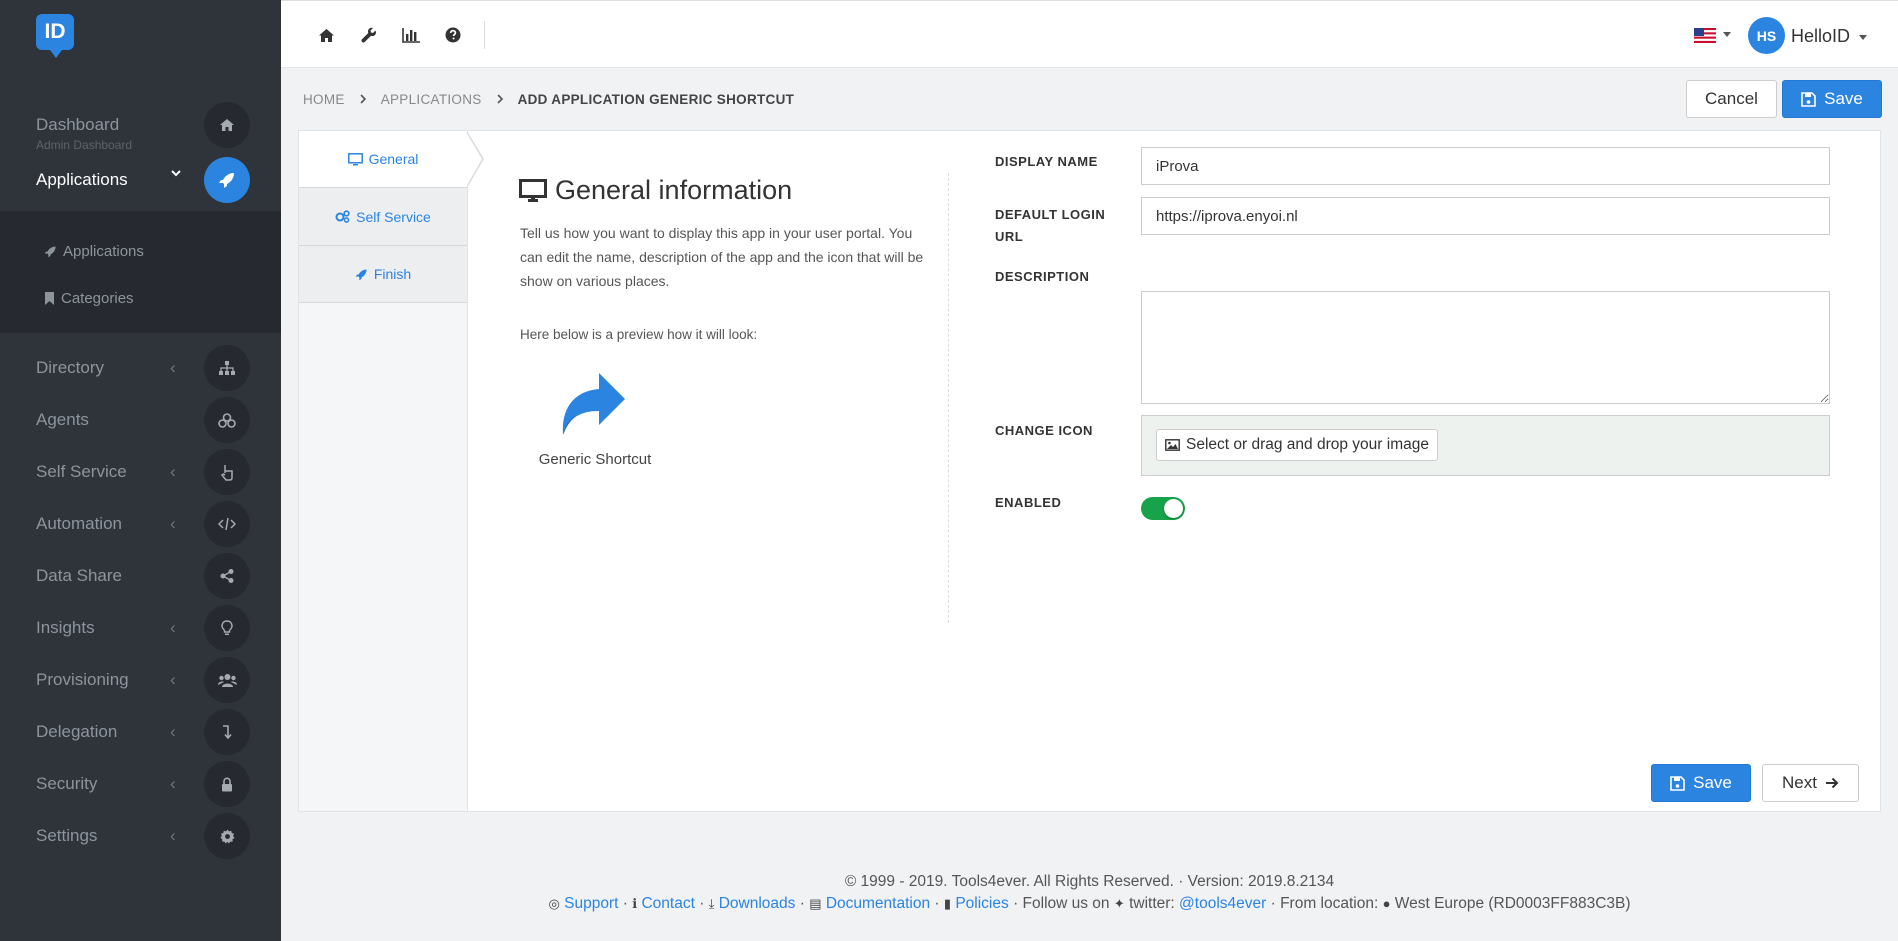 This screenshot has width=1898, height=941. I want to click on documentation-link: Documentation, so click(878, 903).